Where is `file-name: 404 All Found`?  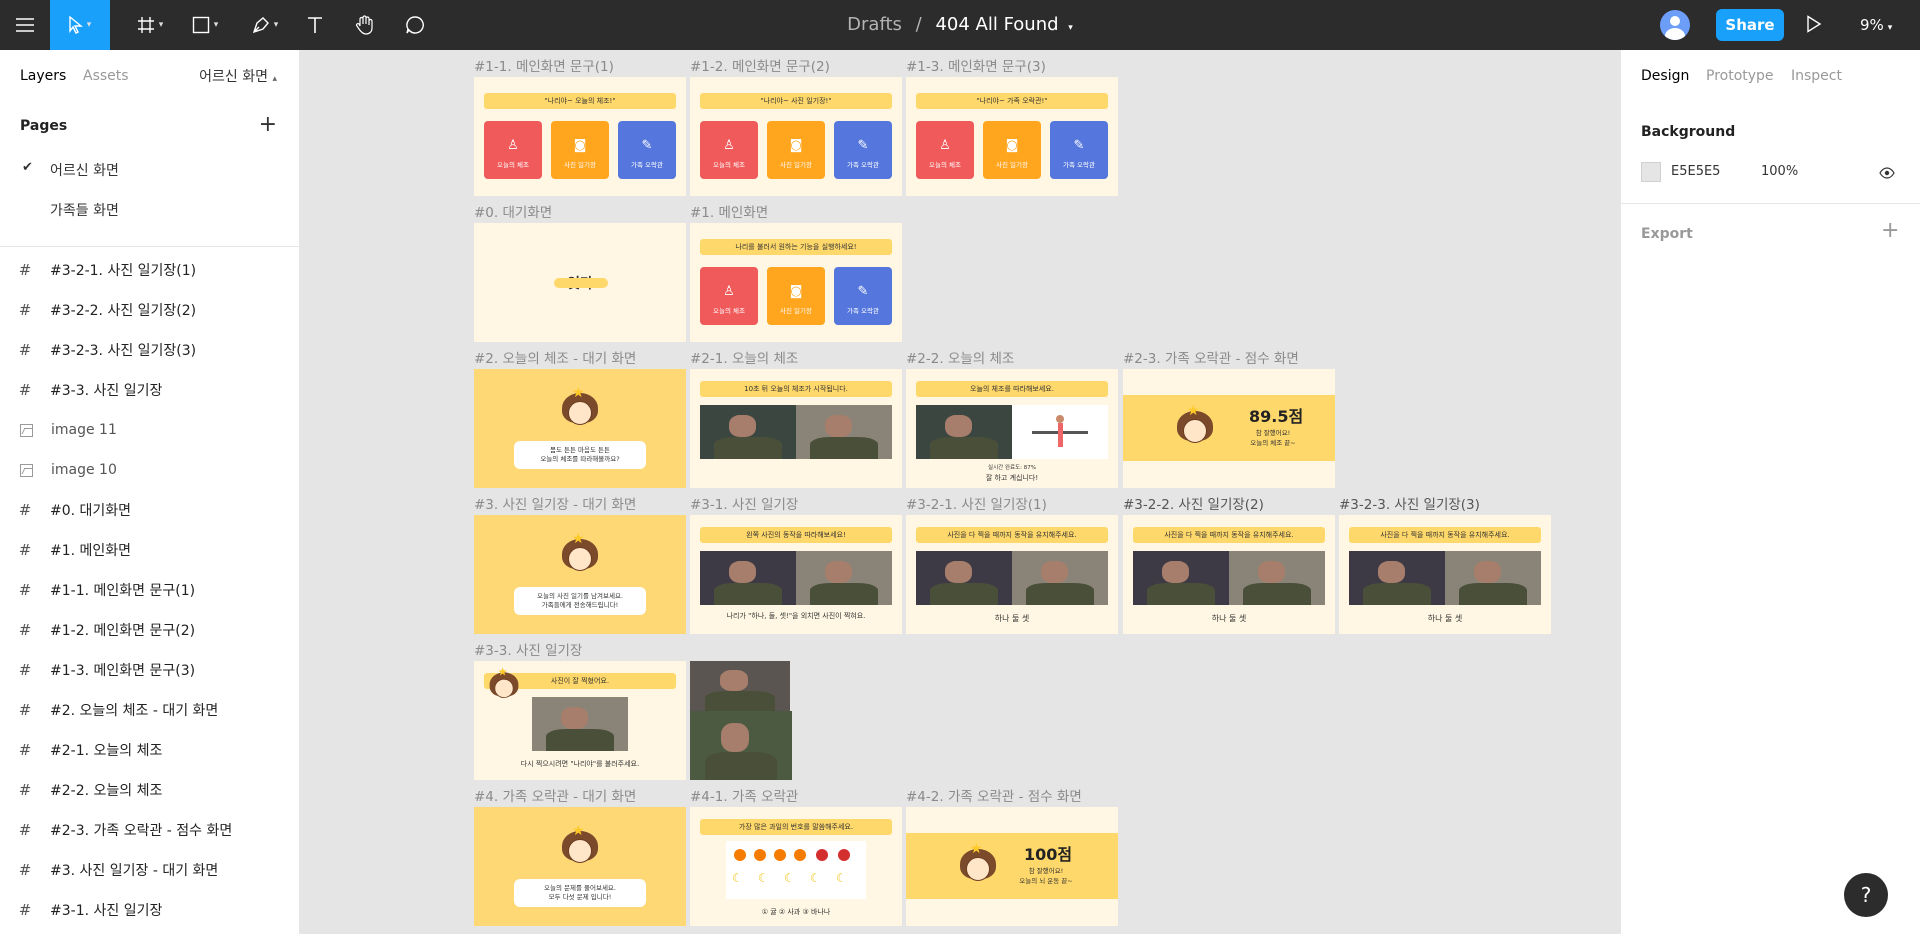 file-name: 404 All Found is located at coordinates (996, 24).